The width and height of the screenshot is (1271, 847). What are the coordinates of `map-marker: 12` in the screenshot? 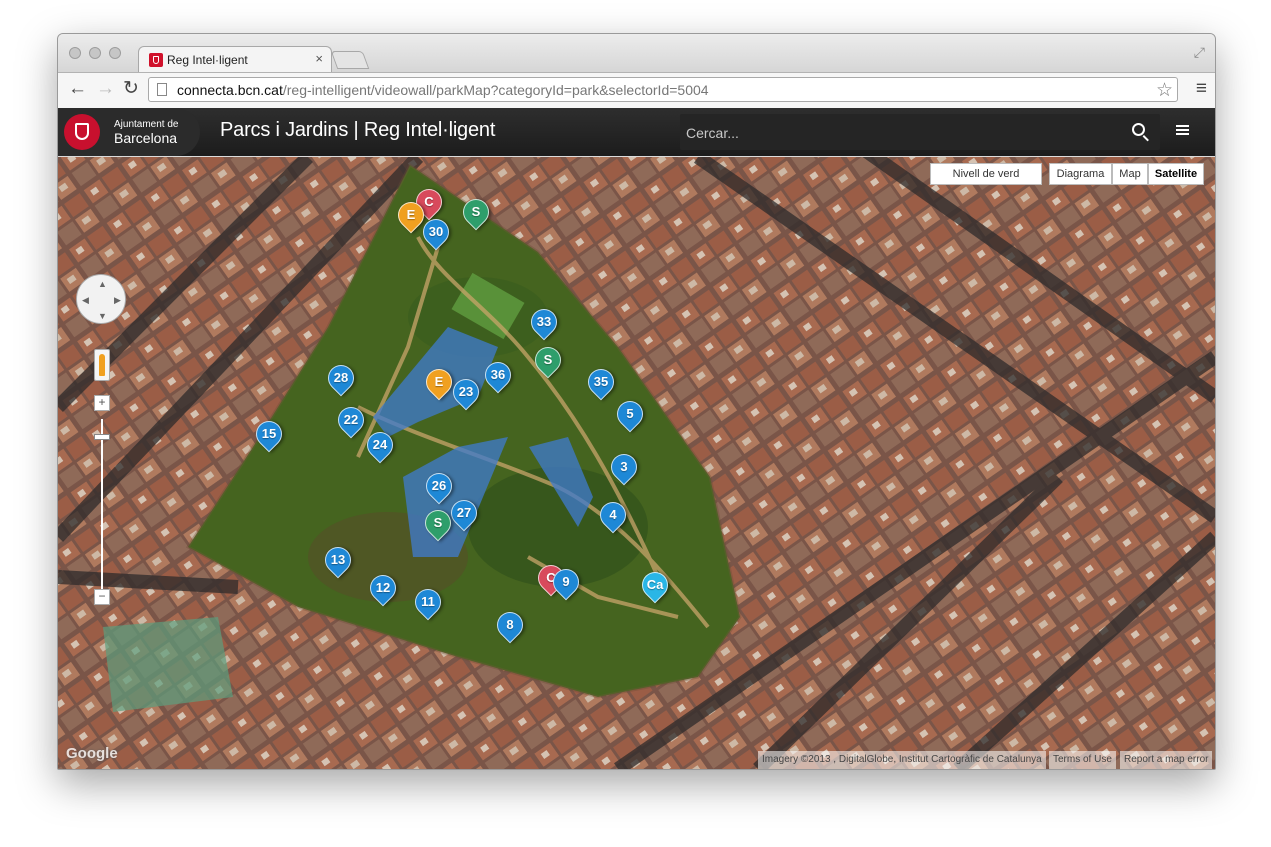 It's located at (383, 589).